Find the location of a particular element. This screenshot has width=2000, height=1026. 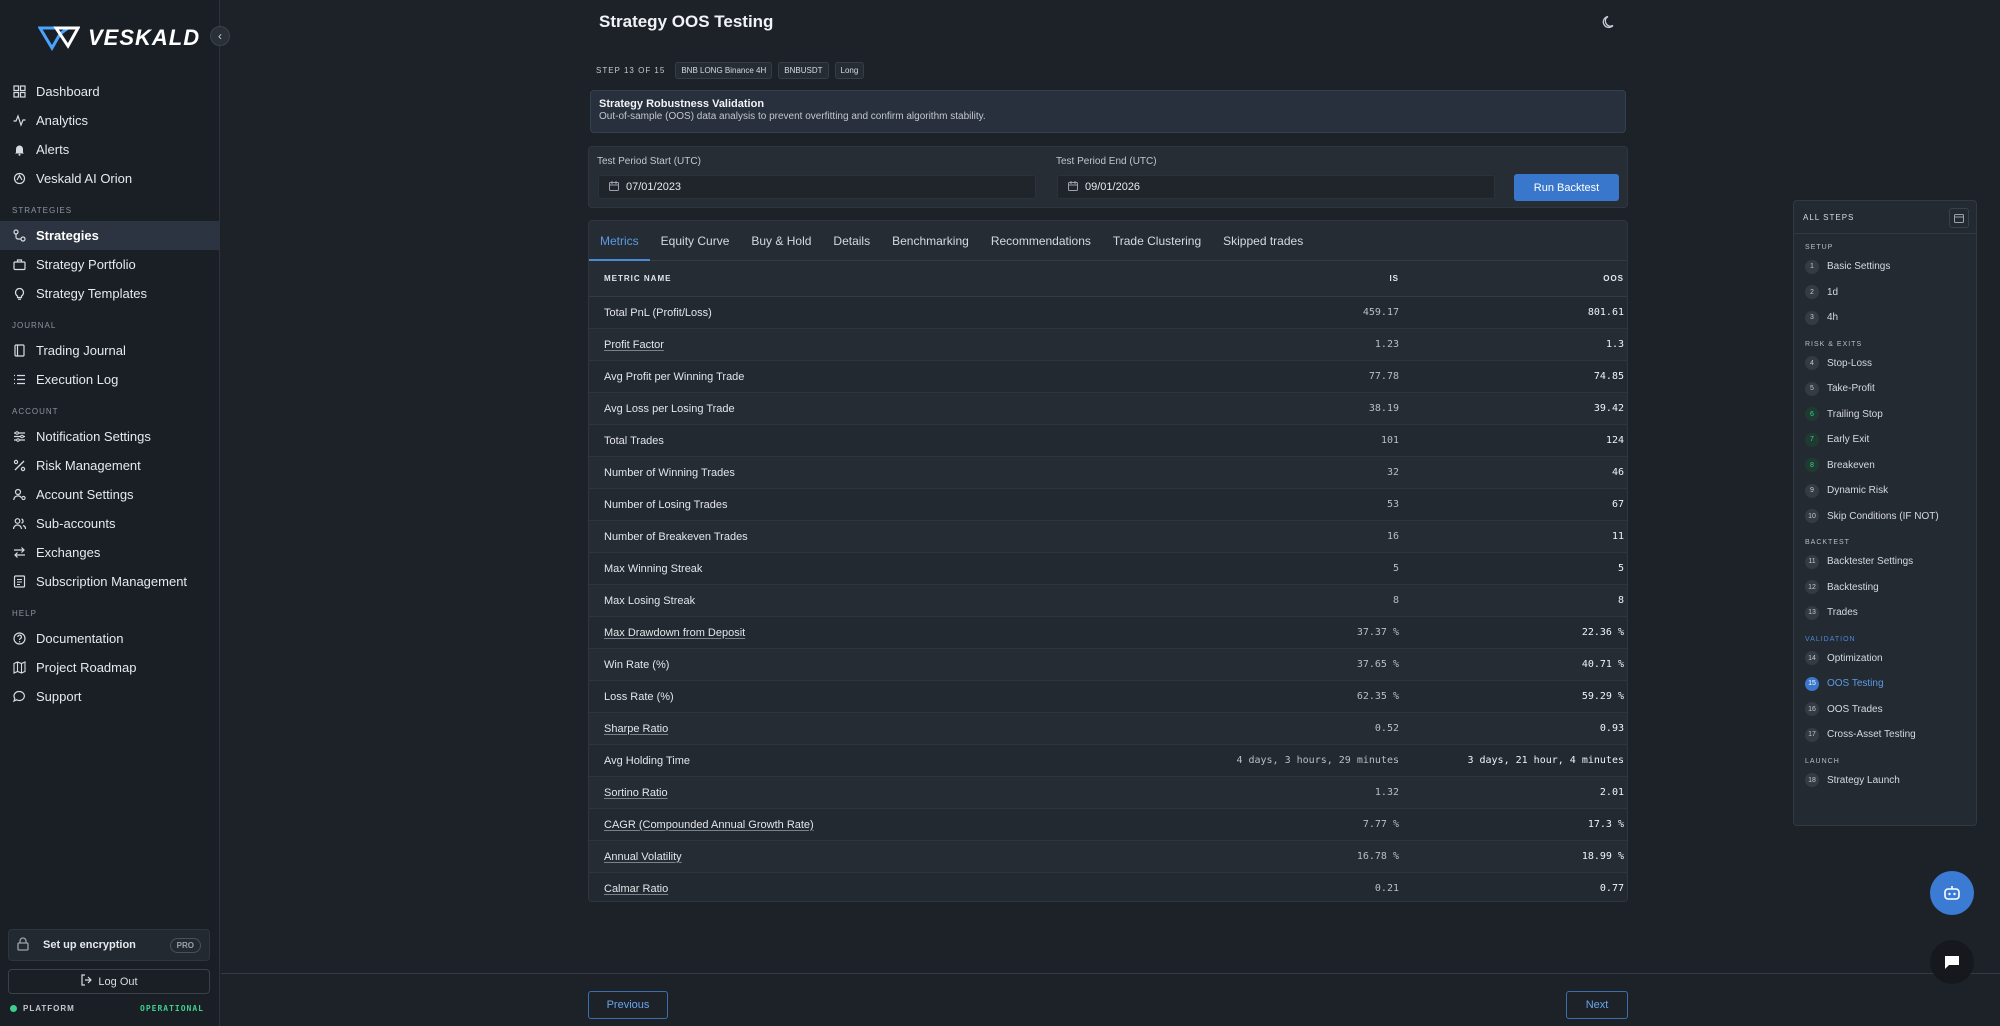

is-value: 32 is located at coordinates (1392, 472).